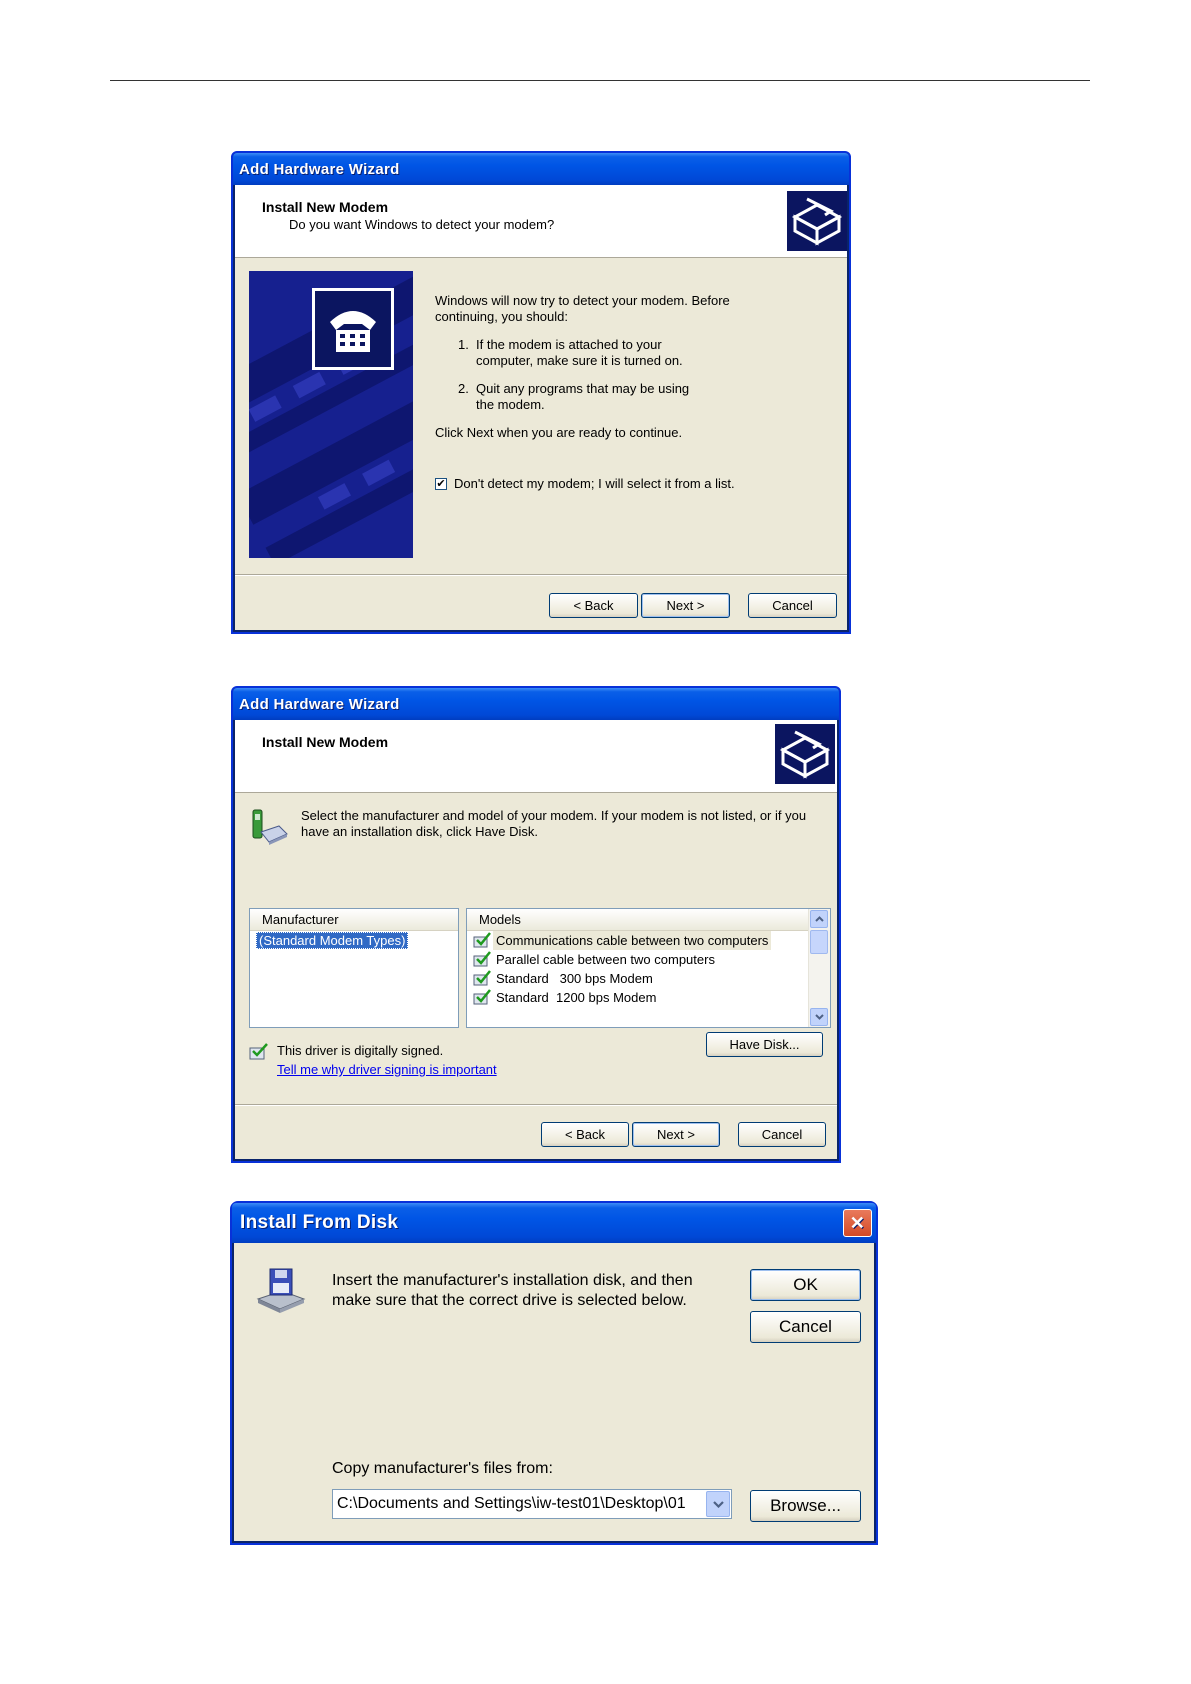 This screenshot has height=1684, width=1191. I want to click on telephone-icon, so click(353, 329).